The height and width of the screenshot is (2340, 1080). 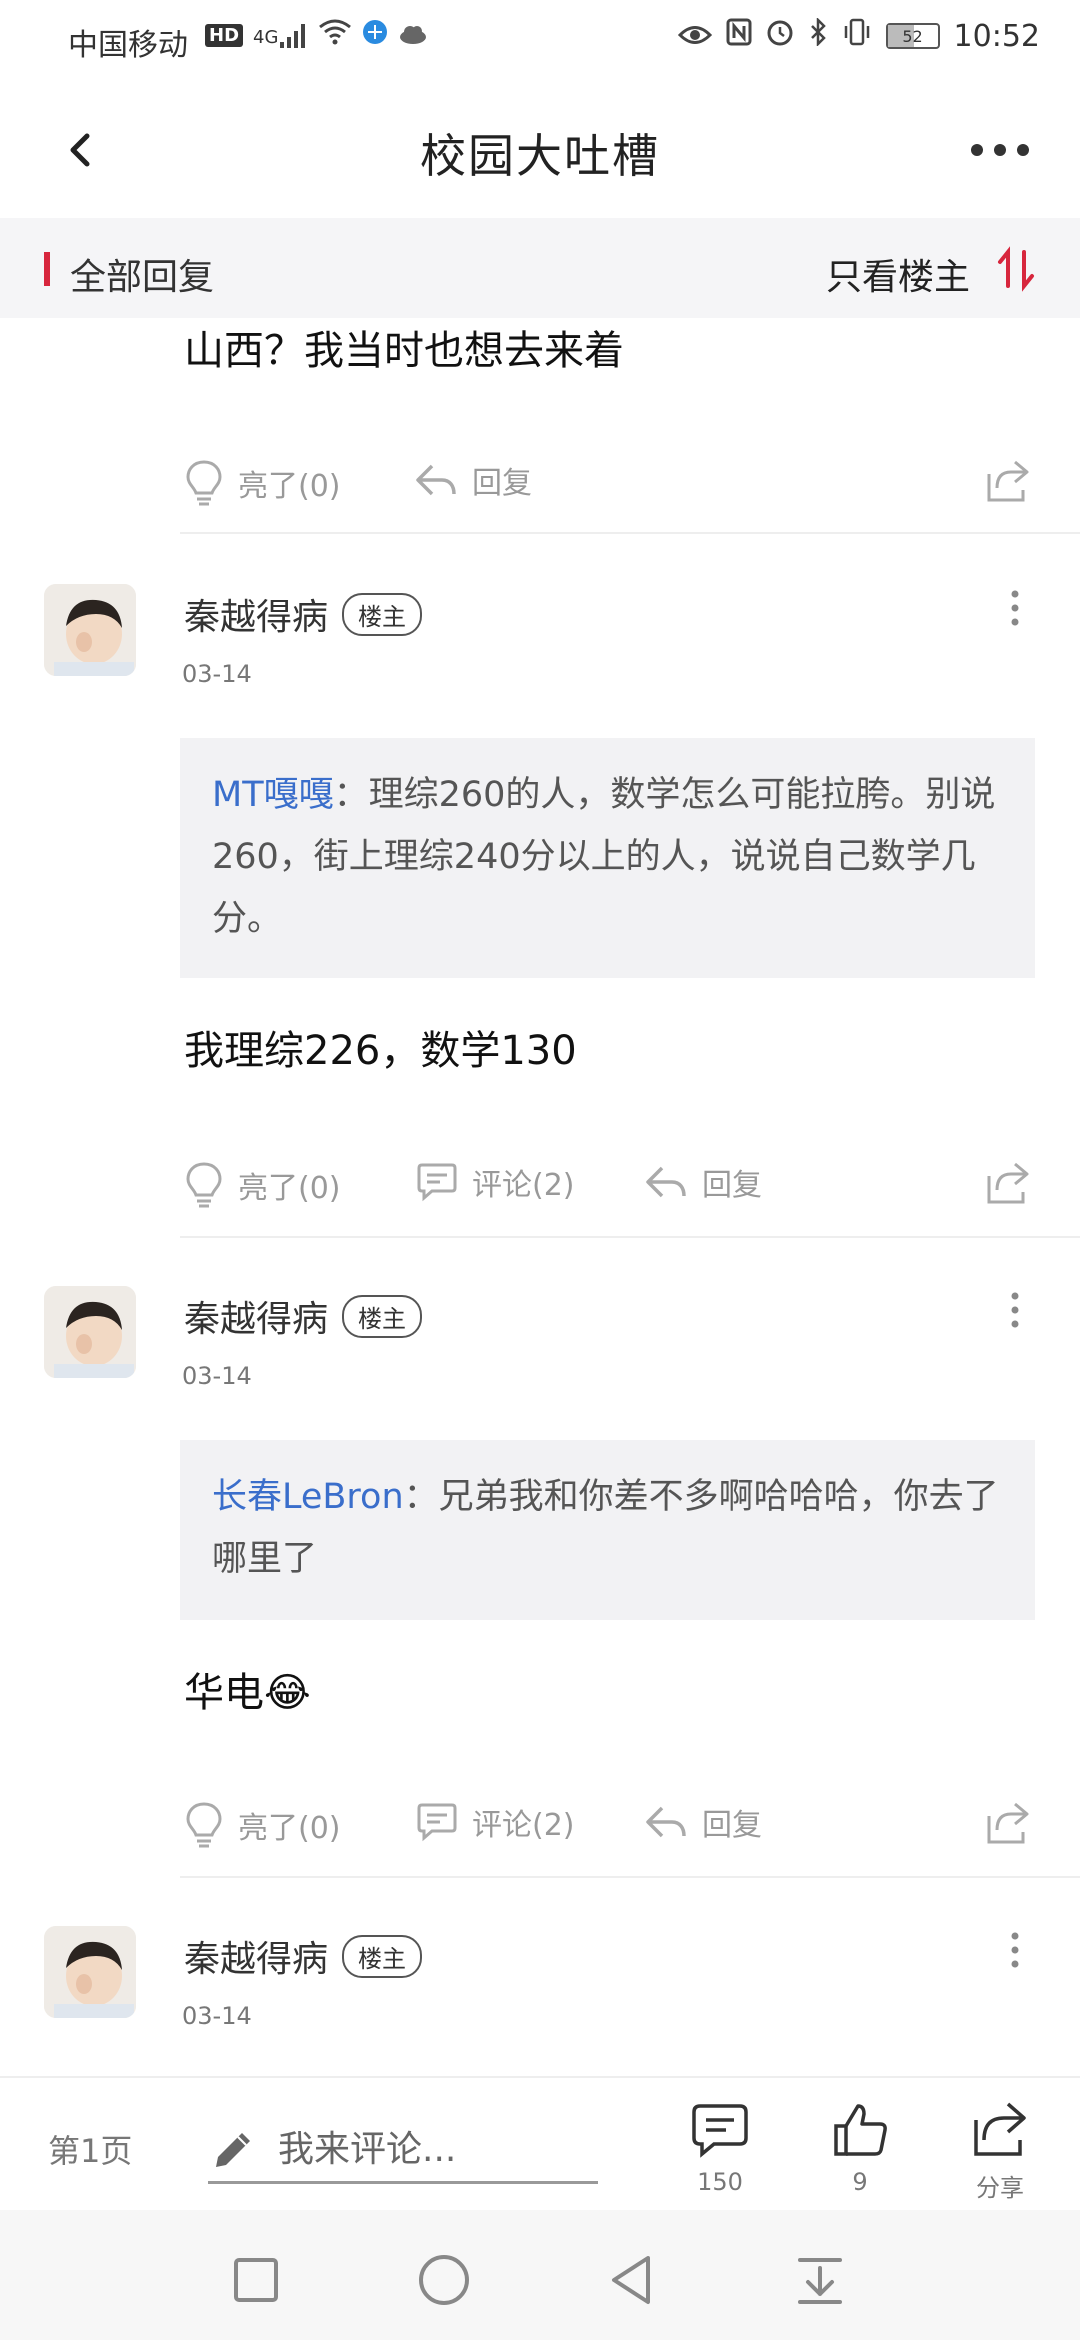 What do you see at coordinates (128, 45) in the screenshot?
I see `carrier-name: 中国移动` at bounding box center [128, 45].